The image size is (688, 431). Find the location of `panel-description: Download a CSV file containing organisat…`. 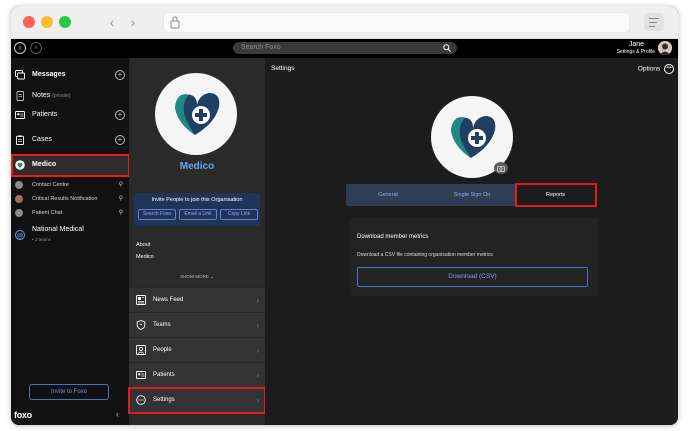

panel-description: Download a CSV file containing organisat… is located at coordinates (425, 255).